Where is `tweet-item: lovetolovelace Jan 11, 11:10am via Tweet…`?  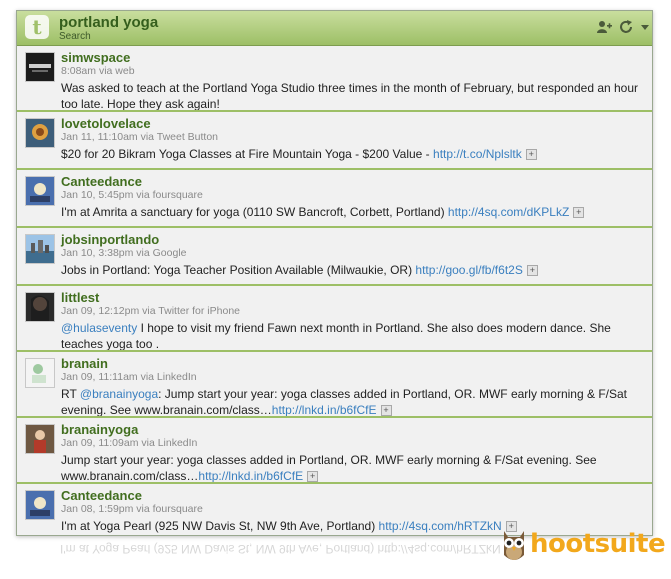
tweet-item: lovetolovelace Jan 11, 11:10am via Tweet… is located at coordinates (334, 141).